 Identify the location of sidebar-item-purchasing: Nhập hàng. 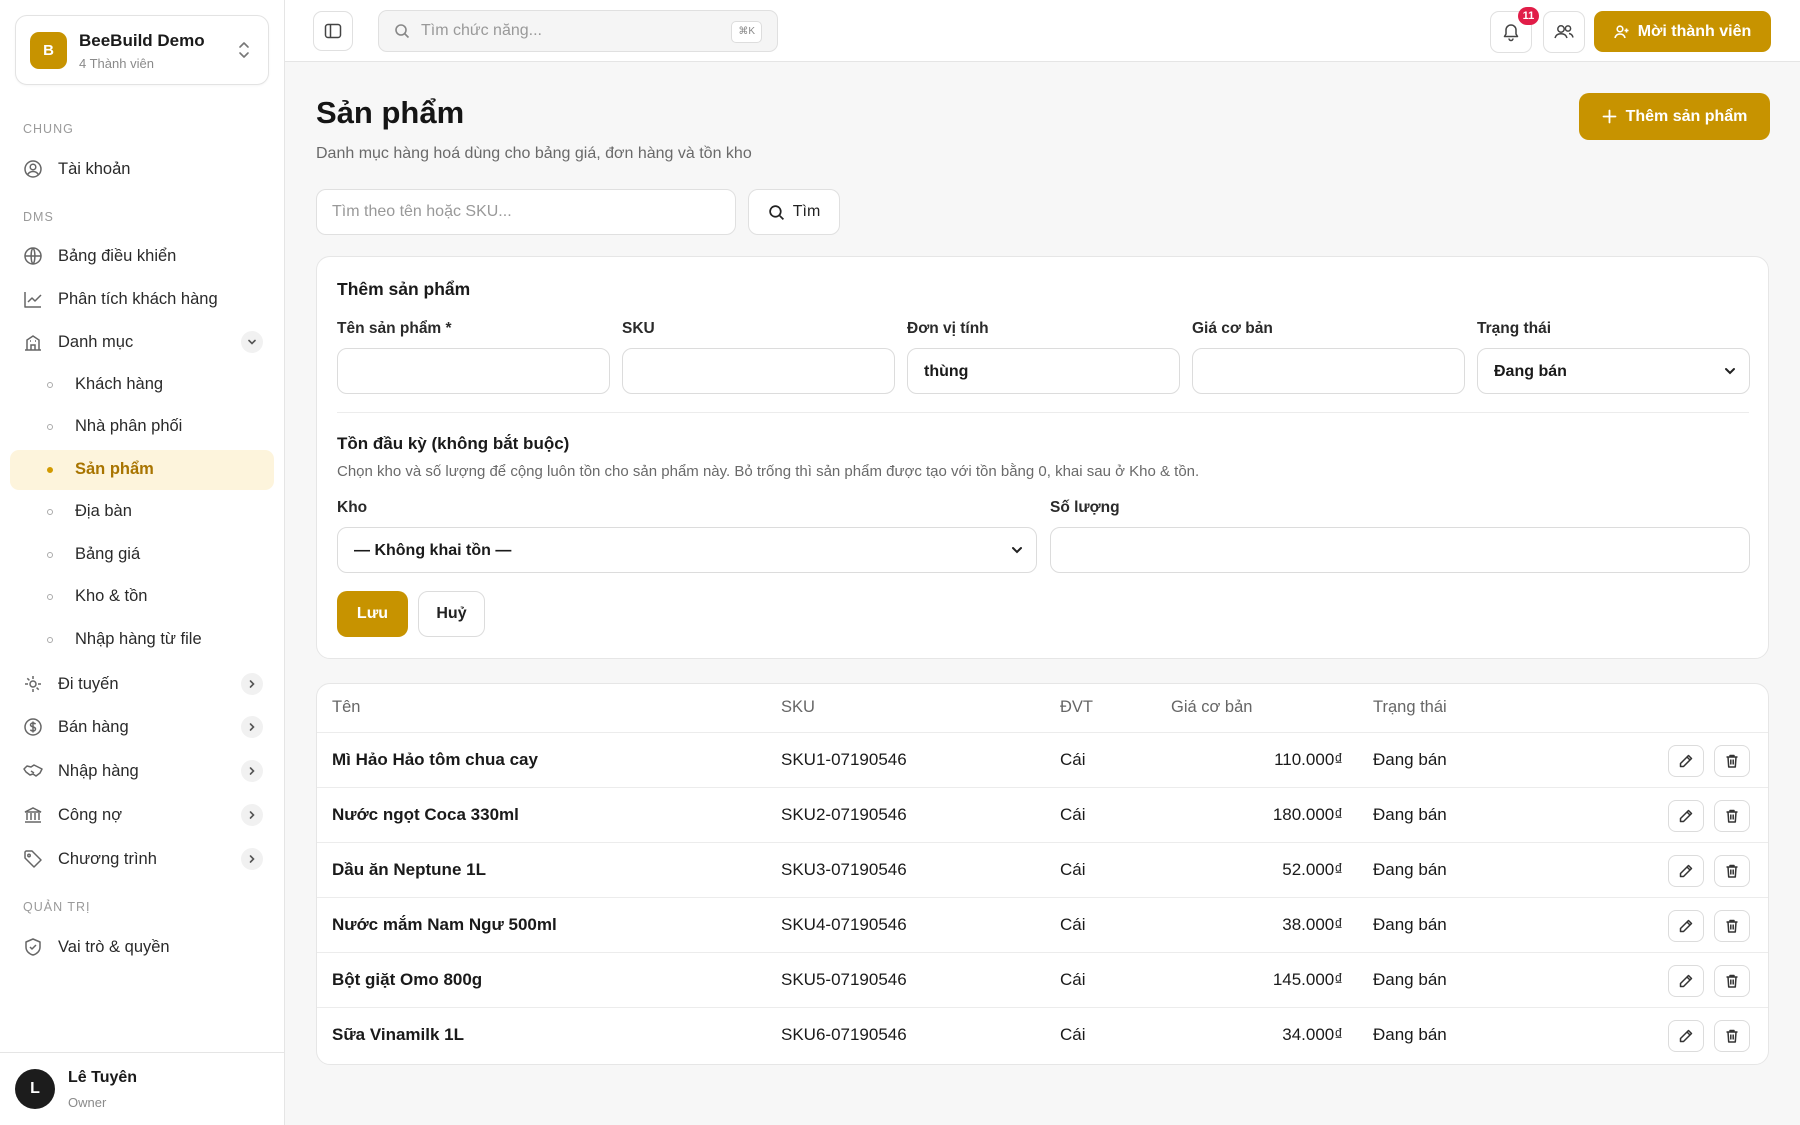
(142, 771).